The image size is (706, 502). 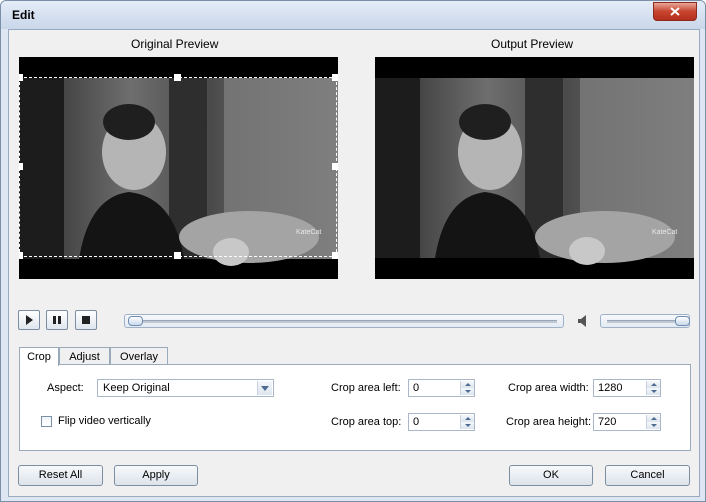 What do you see at coordinates (21, 255) in the screenshot?
I see `crop-handle-bottom-left` at bounding box center [21, 255].